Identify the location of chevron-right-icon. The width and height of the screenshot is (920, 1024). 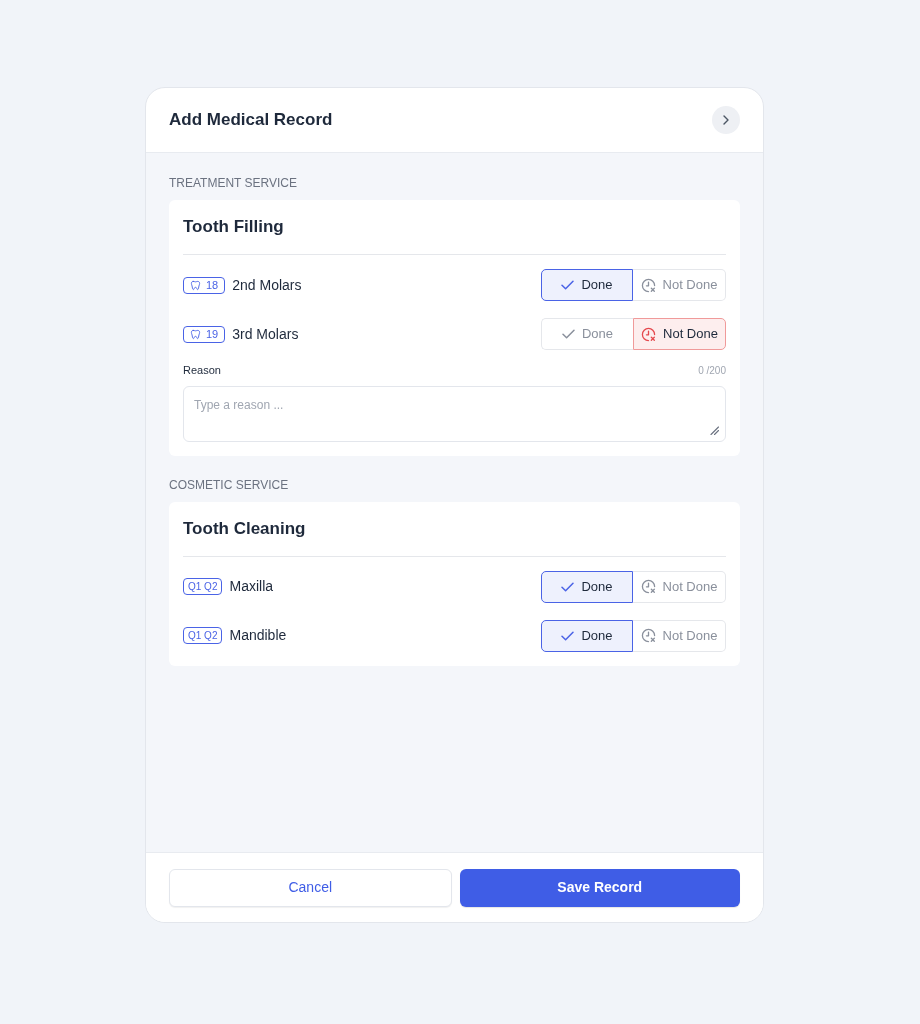
(726, 120).